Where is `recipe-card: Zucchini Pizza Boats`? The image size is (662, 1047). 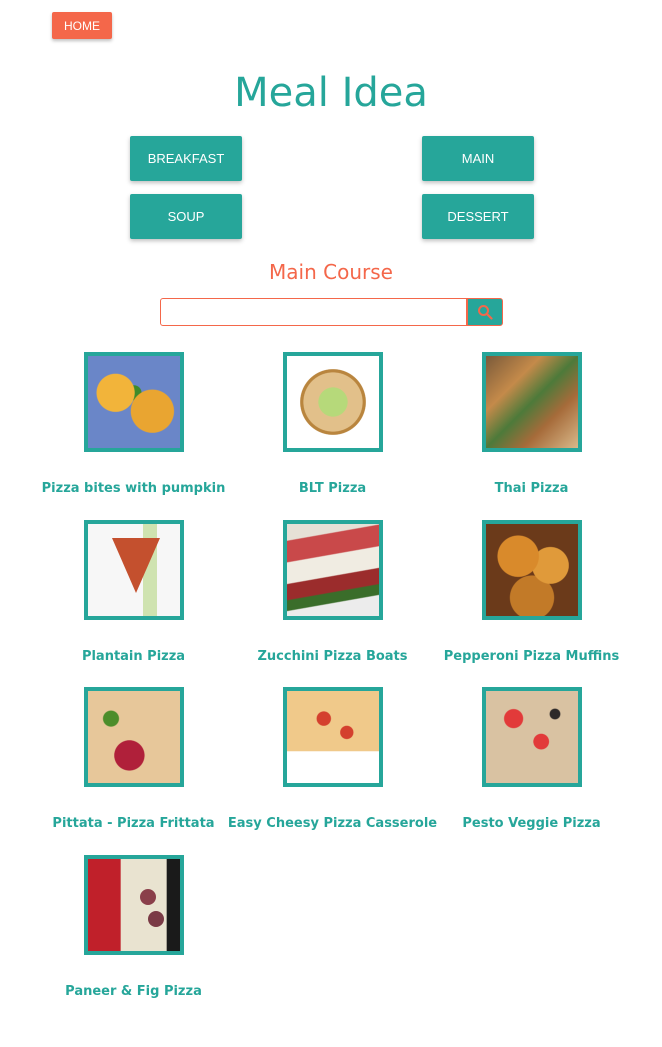 recipe-card: Zucchini Pizza Boats is located at coordinates (332, 603).